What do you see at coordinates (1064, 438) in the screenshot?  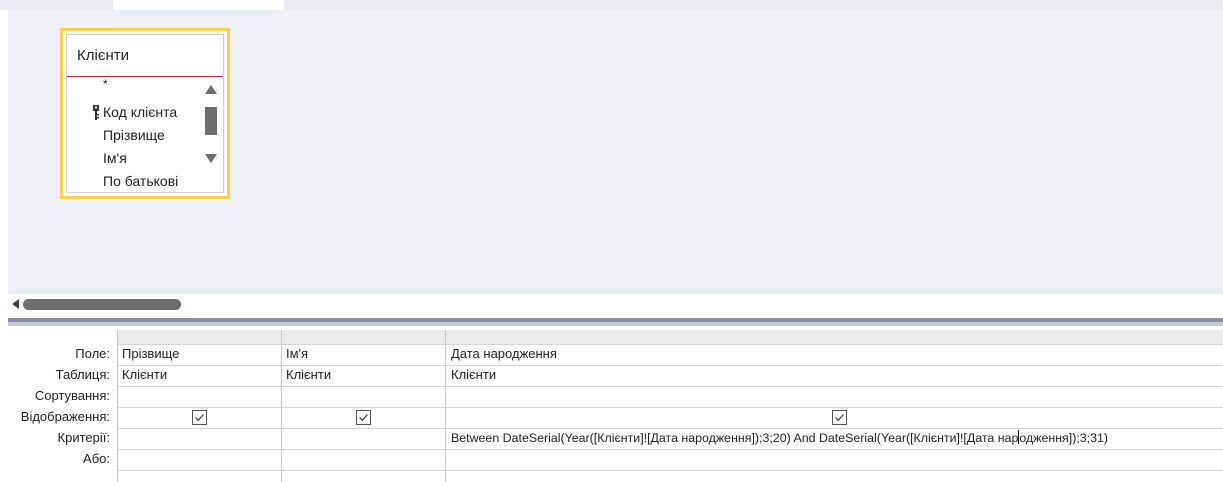 I see `criteria-text-rest: одження]);3;31)` at bounding box center [1064, 438].